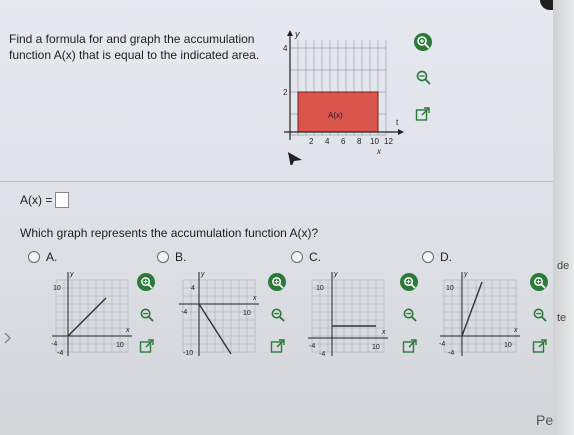 This screenshot has width=574, height=435. What do you see at coordinates (127, 330) in the screenshot?
I see `option-a-x-label: x` at bounding box center [127, 330].